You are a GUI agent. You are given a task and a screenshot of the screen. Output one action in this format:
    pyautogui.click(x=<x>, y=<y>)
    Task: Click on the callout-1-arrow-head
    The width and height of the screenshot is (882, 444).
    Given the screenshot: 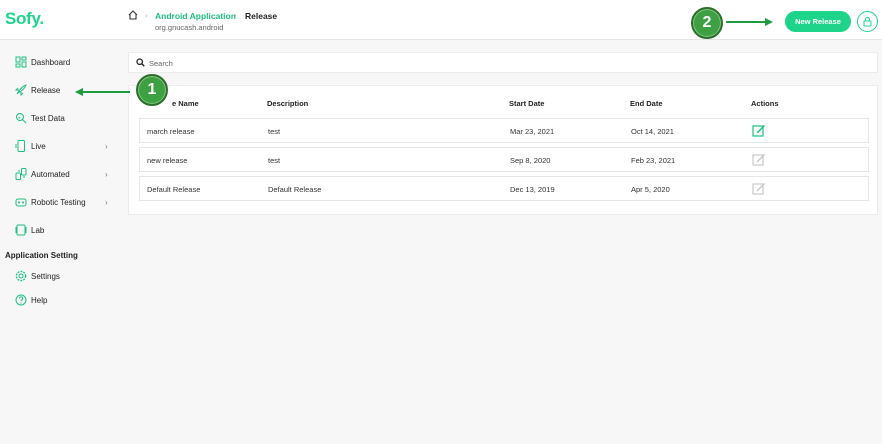 What is the action you would take?
    pyautogui.click(x=79, y=92)
    